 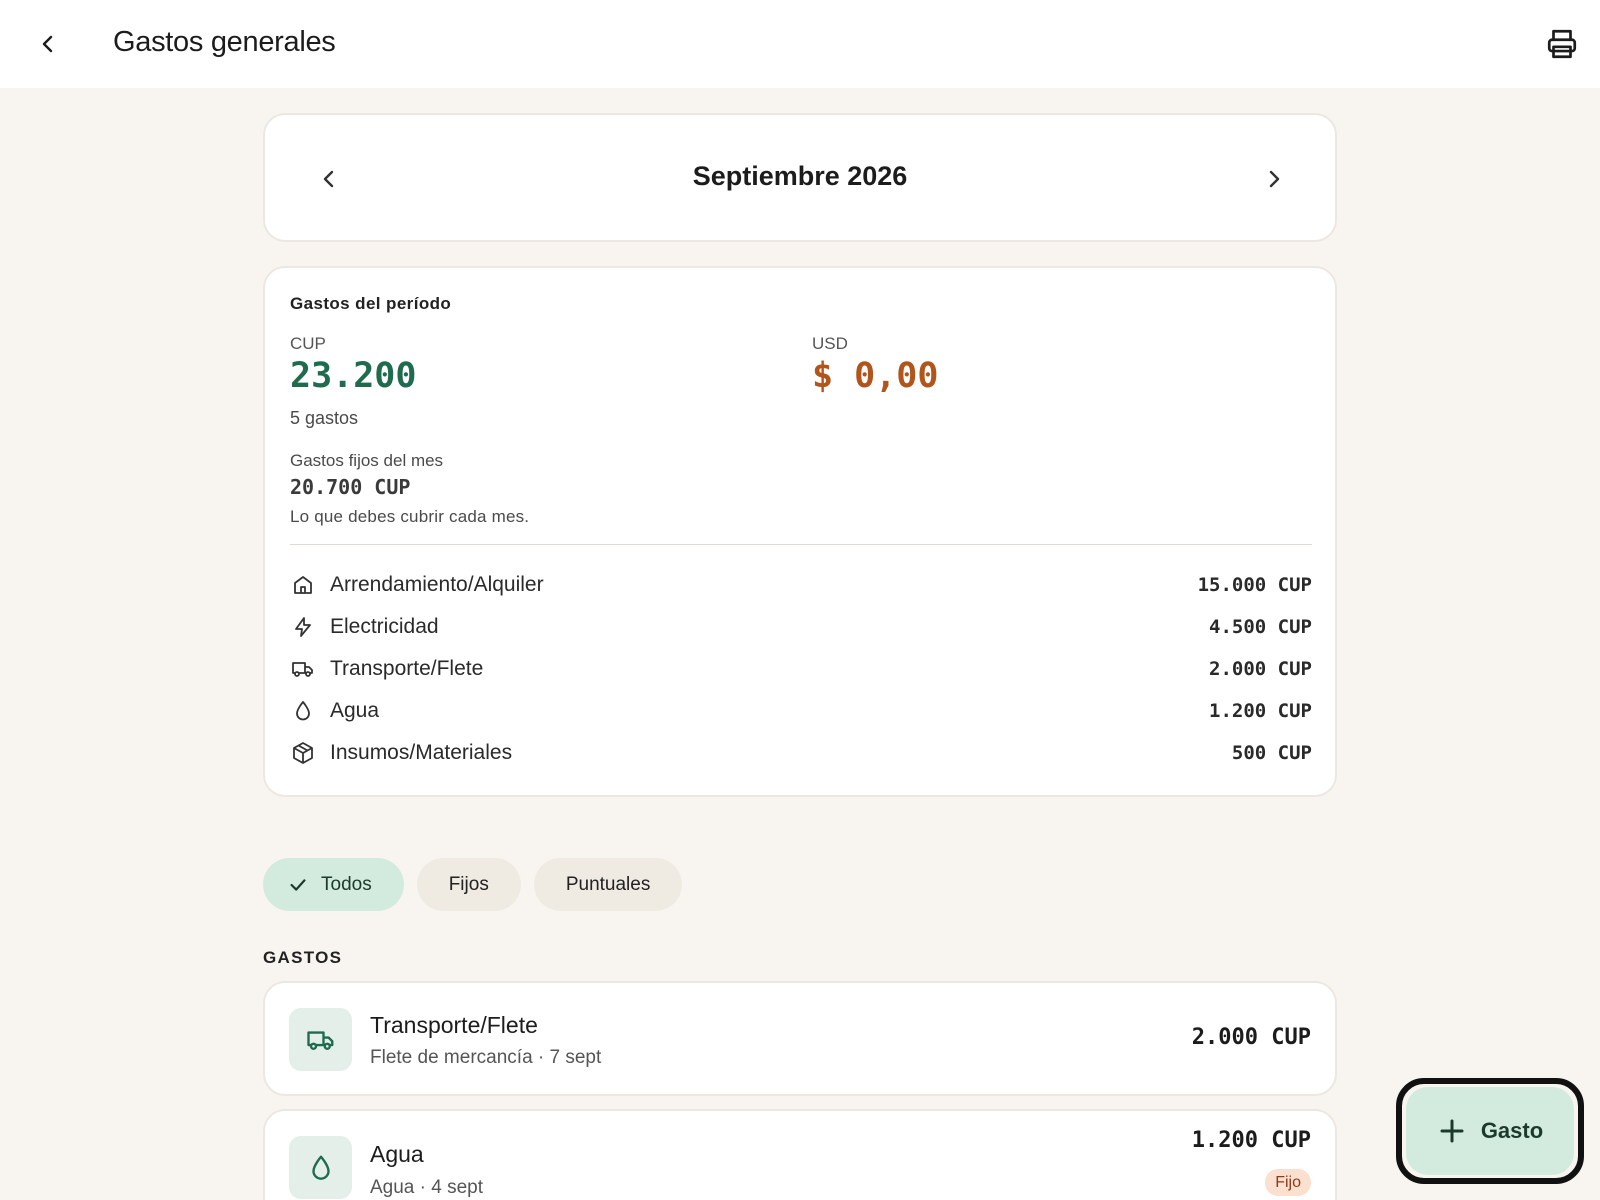 I want to click on category-amount: 4.500 CUP, so click(x=1260, y=627).